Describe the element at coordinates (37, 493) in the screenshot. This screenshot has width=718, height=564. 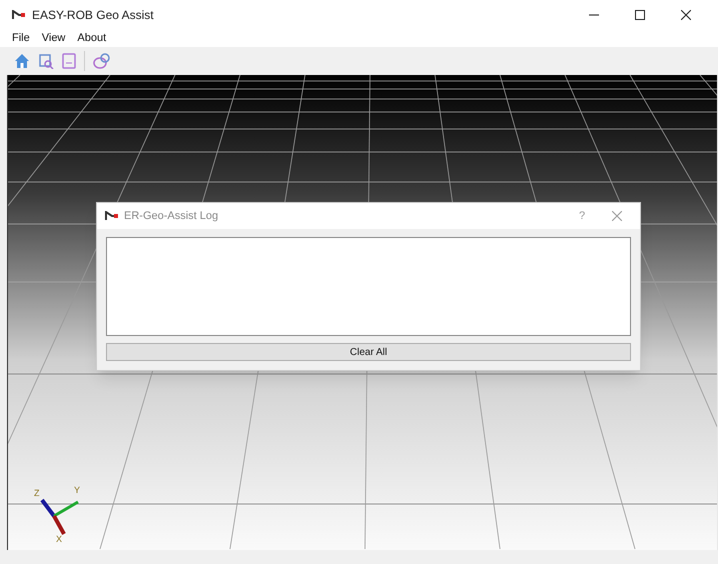
I see `z-axis-label: Z` at that location.